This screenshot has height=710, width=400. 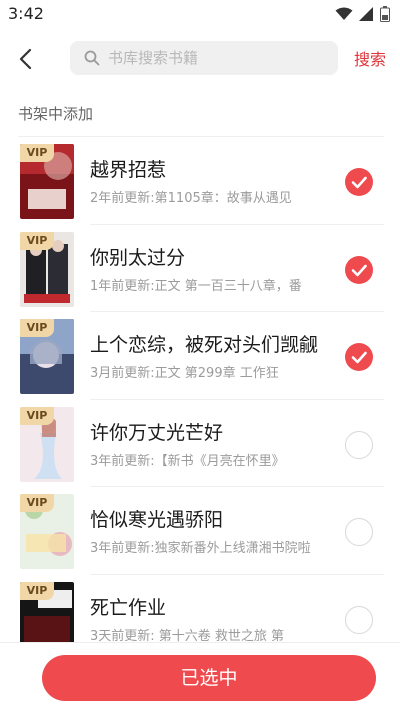 I want to click on status-time: 3:42, so click(x=26, y=13).